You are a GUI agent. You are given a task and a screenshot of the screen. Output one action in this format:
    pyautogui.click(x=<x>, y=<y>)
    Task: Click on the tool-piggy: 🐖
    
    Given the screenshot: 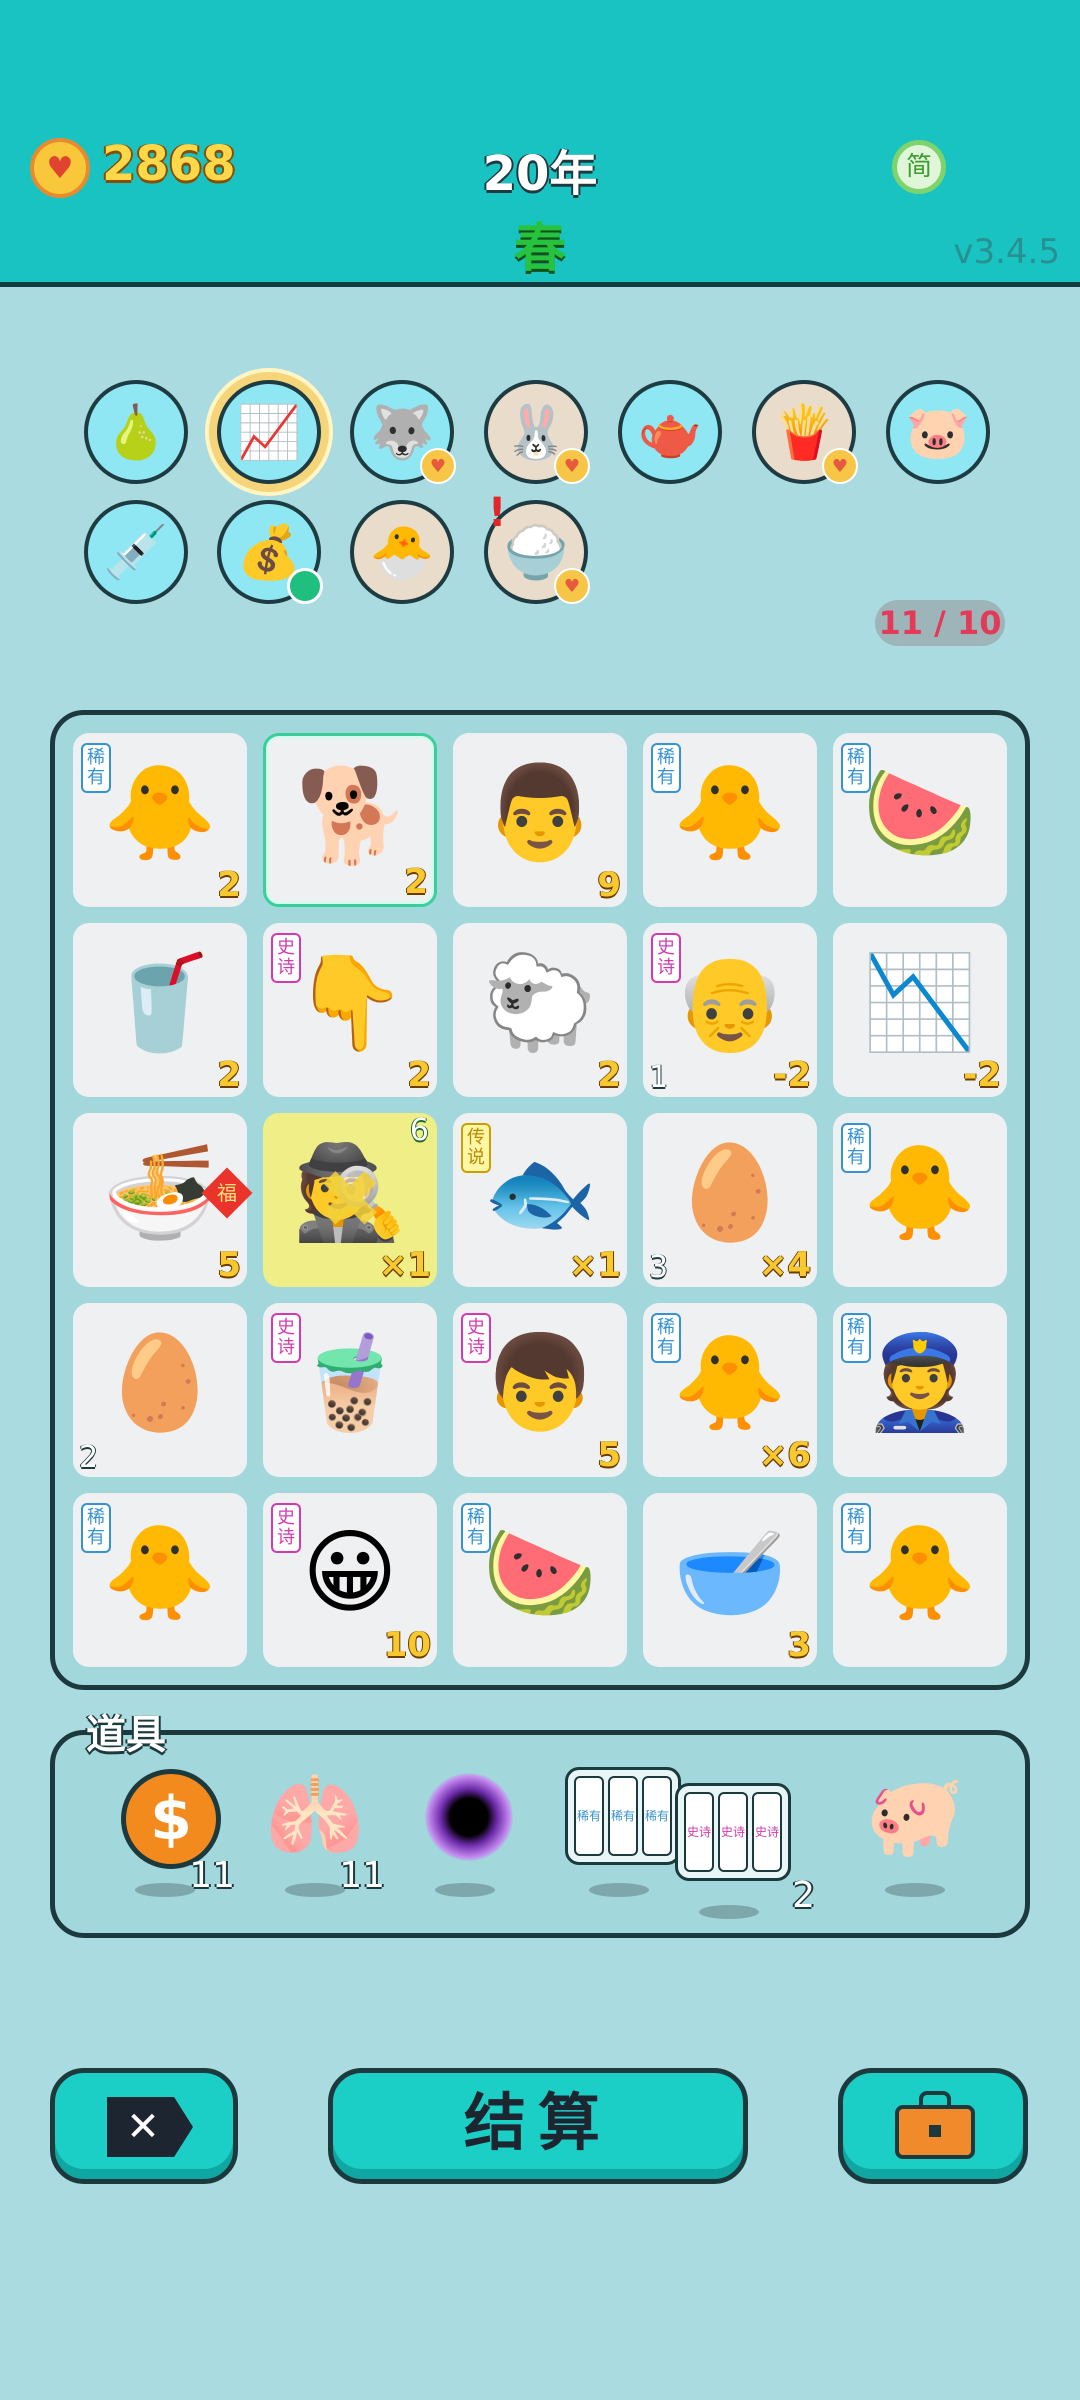 What is the action you would take?
    pyautogui.click(x=915, y=1834)
    